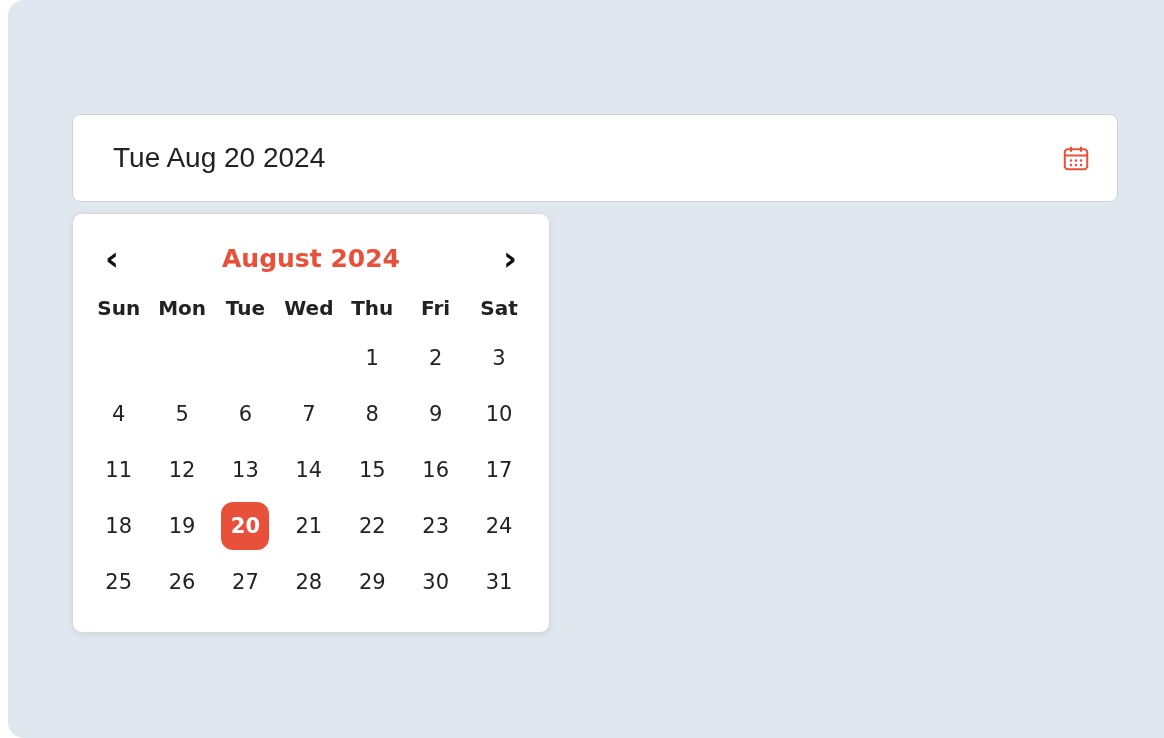 The image size is (1164, 738). I want to click on day-button: 24, so click(499, 526).